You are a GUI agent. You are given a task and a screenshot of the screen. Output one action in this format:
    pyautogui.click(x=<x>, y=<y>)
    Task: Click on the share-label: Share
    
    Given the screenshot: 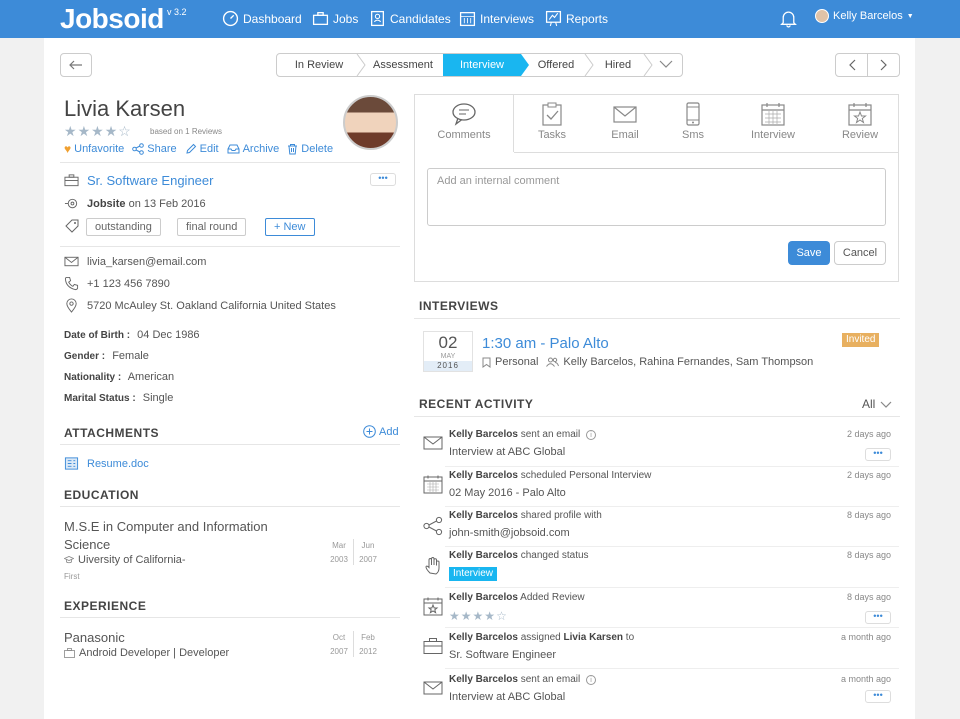 What is the action you would take?
    pyautogui.click(x=162, y=149)
    